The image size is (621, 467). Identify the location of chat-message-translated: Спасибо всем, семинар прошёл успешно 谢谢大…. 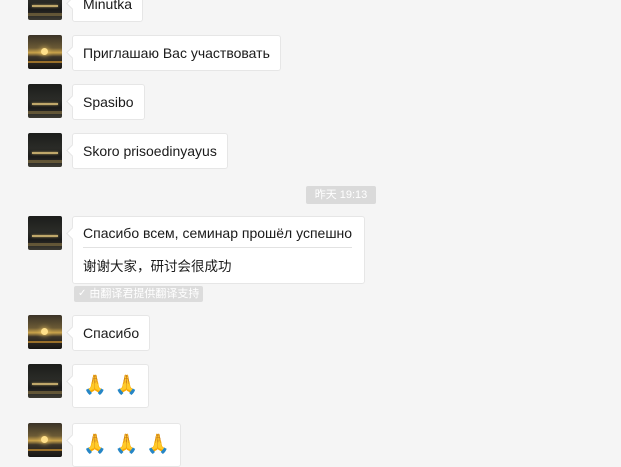
(197, 250).